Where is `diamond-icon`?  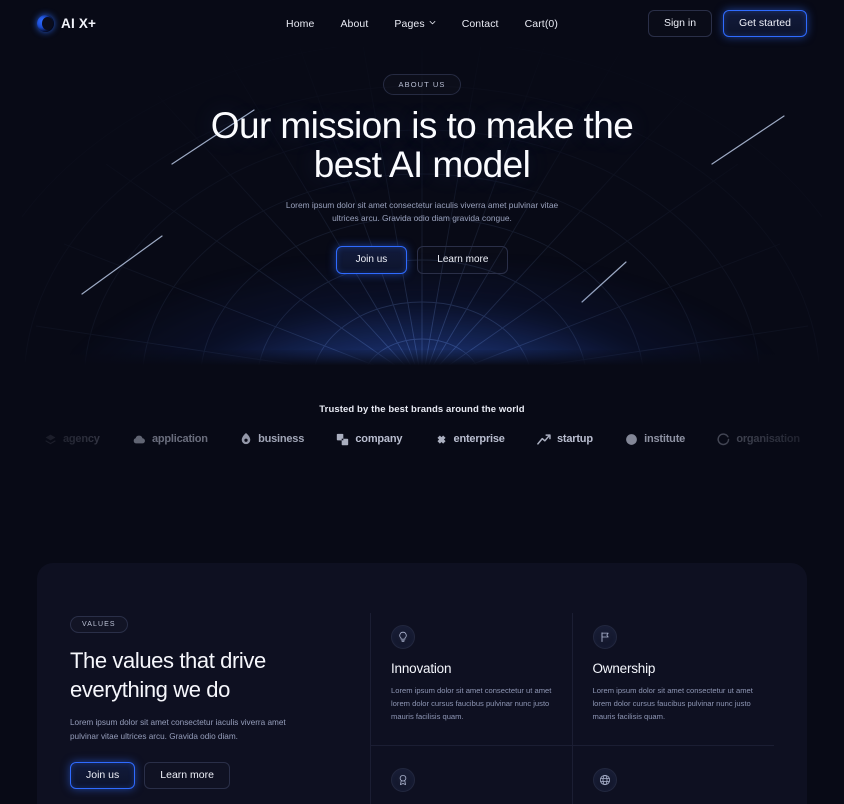 diamond-icon is located at coordinates (246, 439).